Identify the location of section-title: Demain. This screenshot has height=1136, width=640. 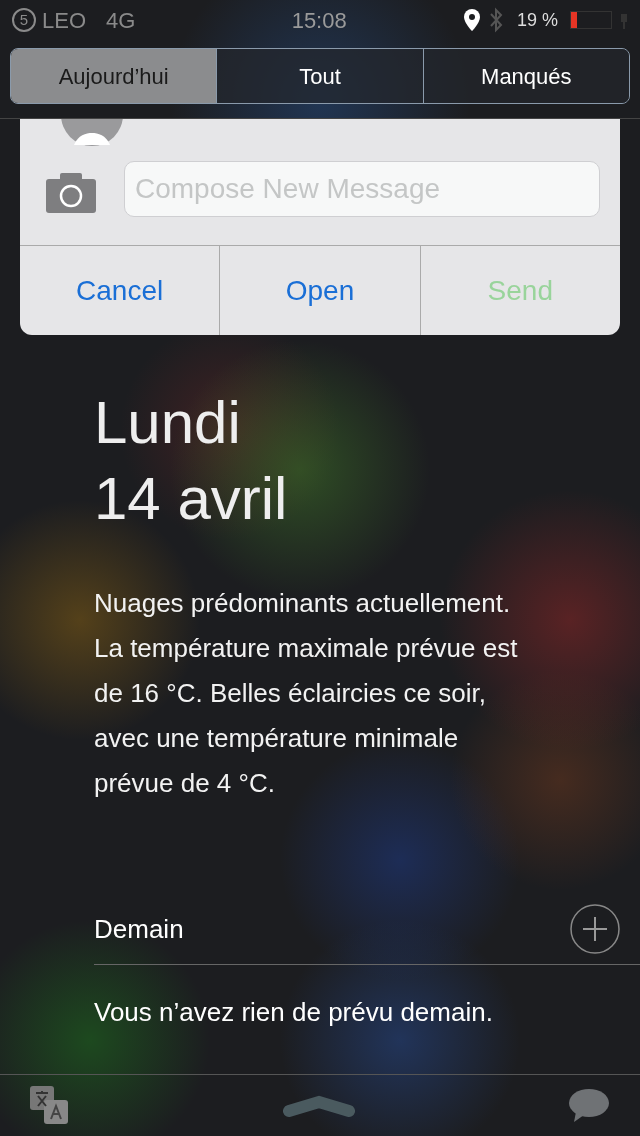
(139, 929).